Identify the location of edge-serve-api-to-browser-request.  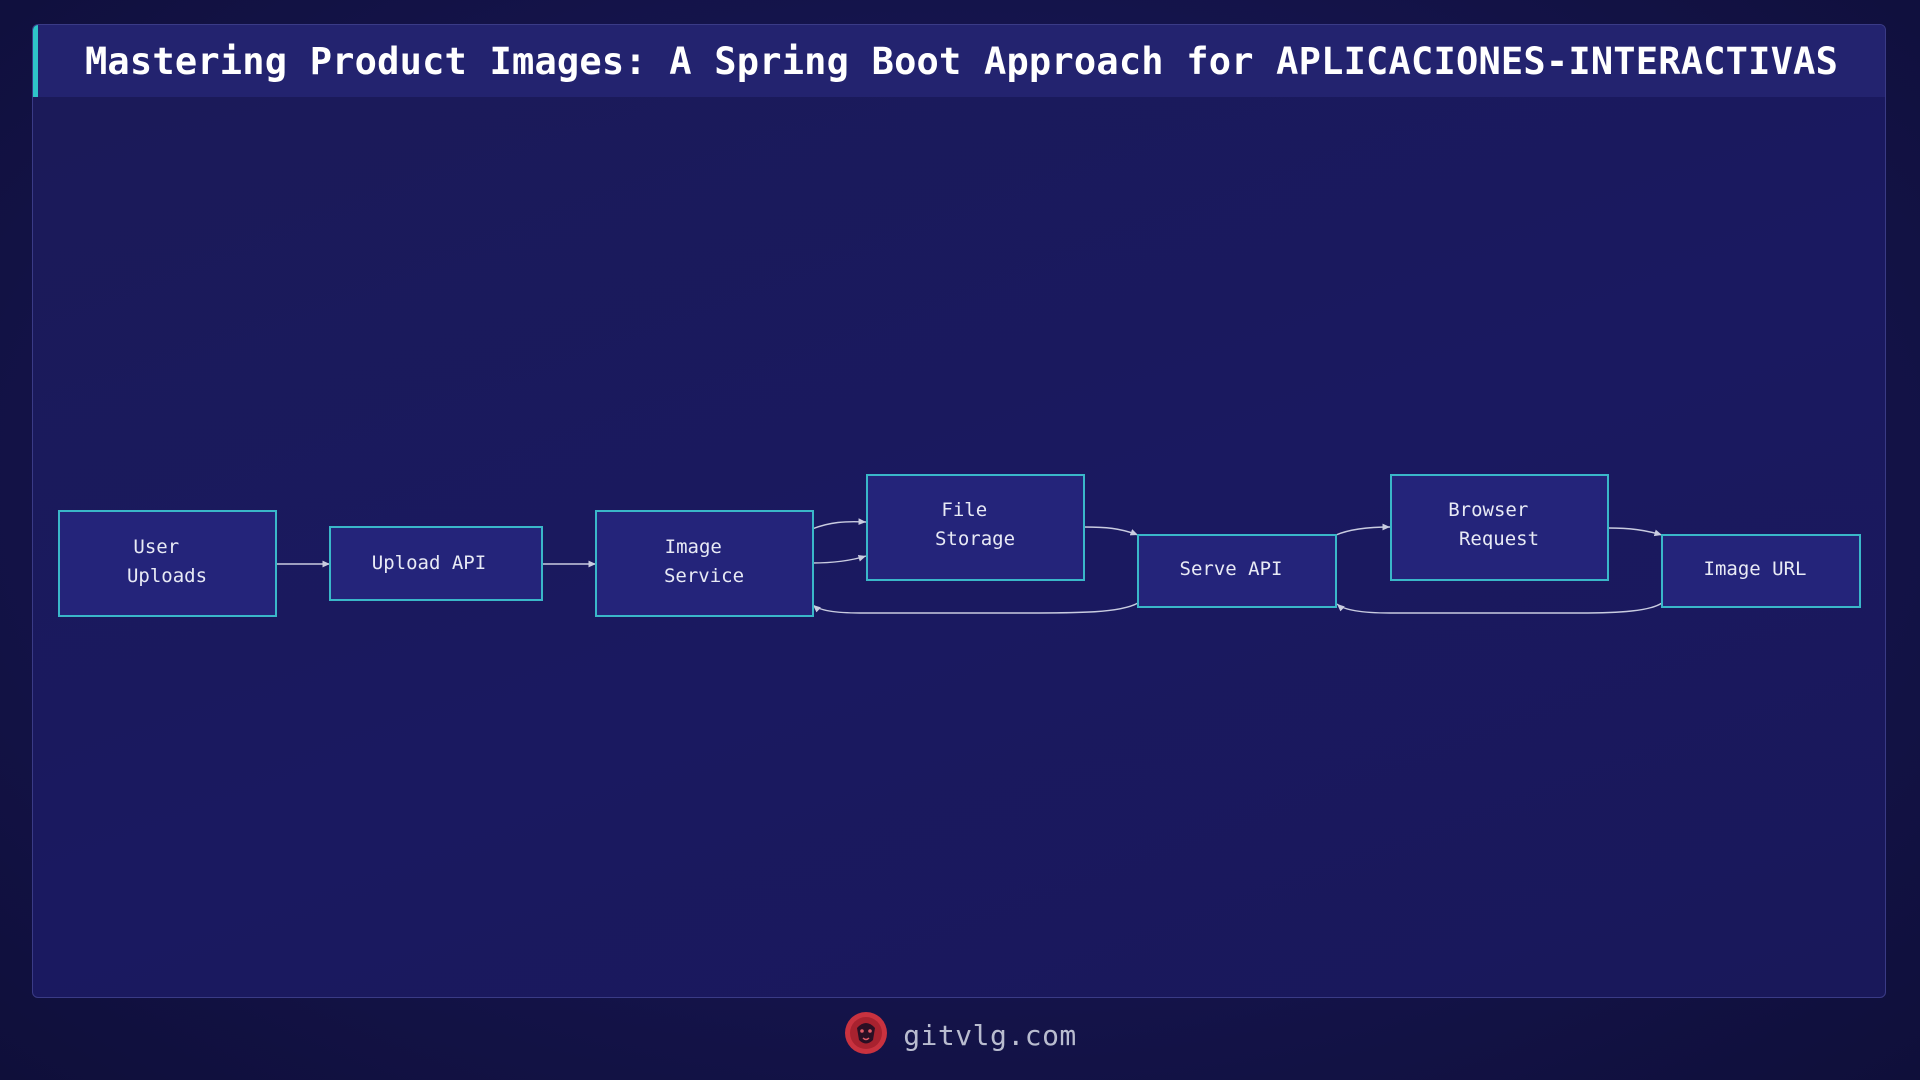
(1363, 529).